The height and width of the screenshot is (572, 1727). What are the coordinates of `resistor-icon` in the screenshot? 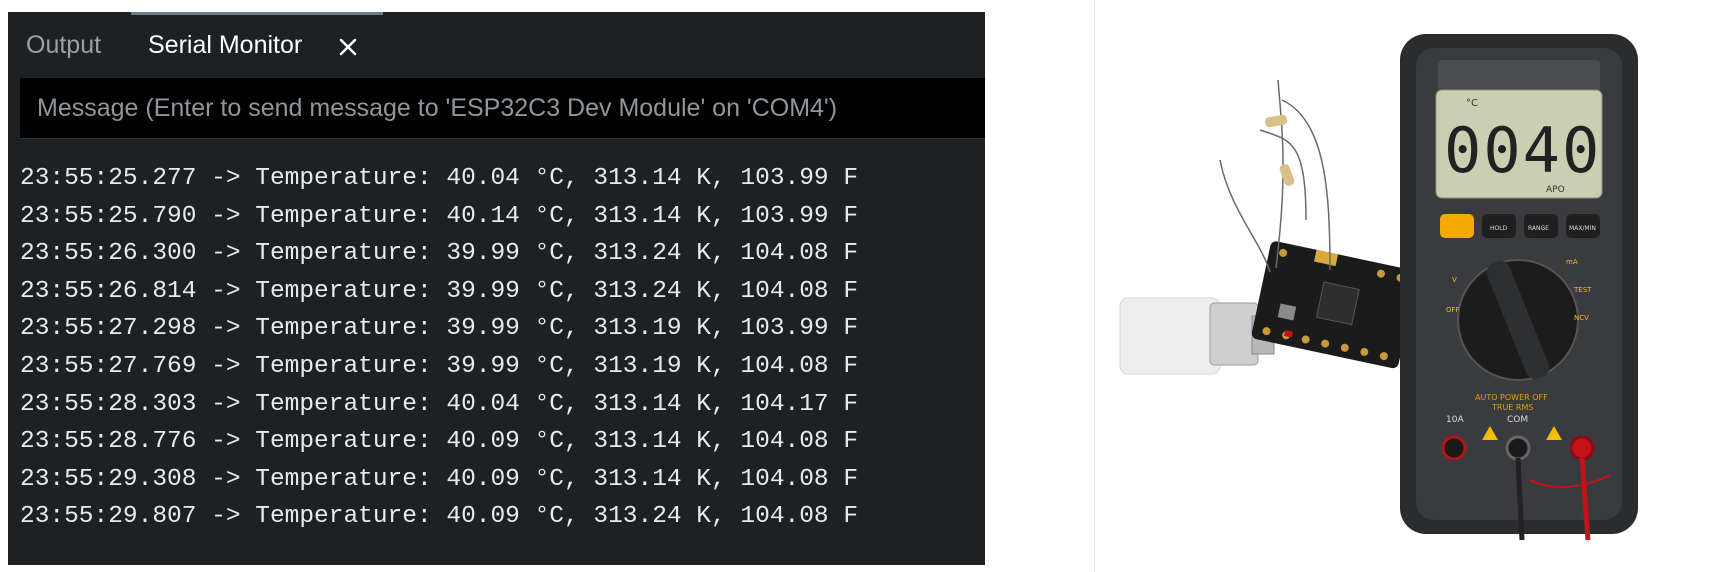 It's located at (1279, 150).